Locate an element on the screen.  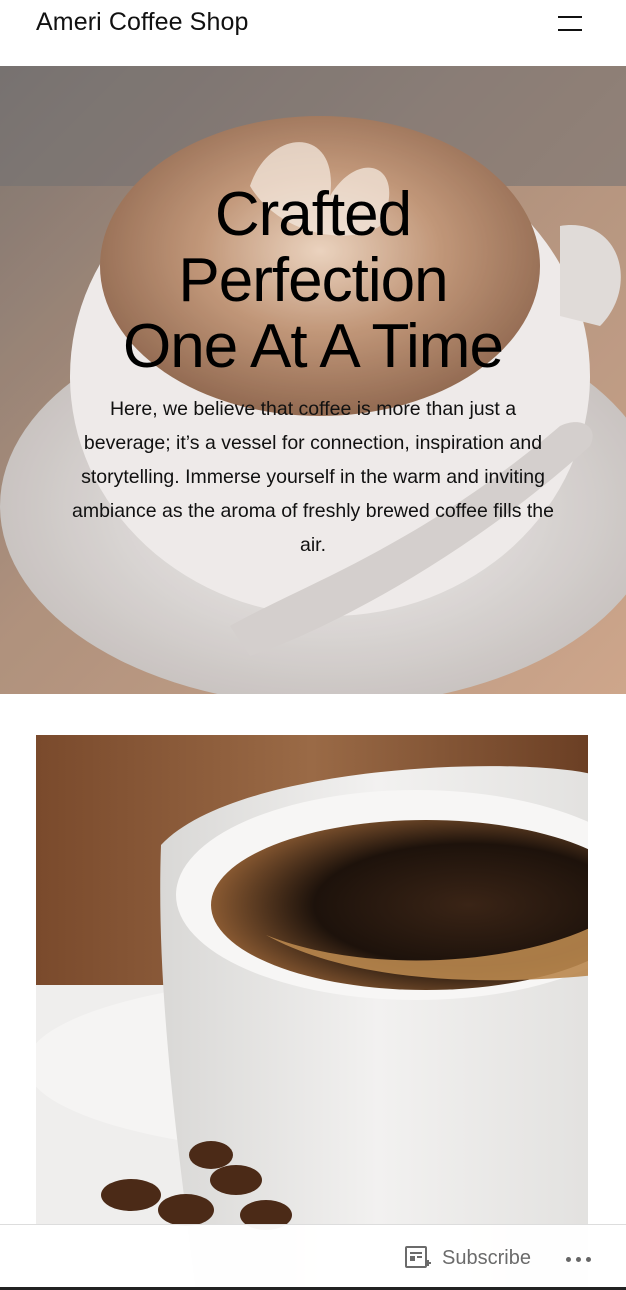
hero-title-line: One At A Time is located at coordinates (313, 346).